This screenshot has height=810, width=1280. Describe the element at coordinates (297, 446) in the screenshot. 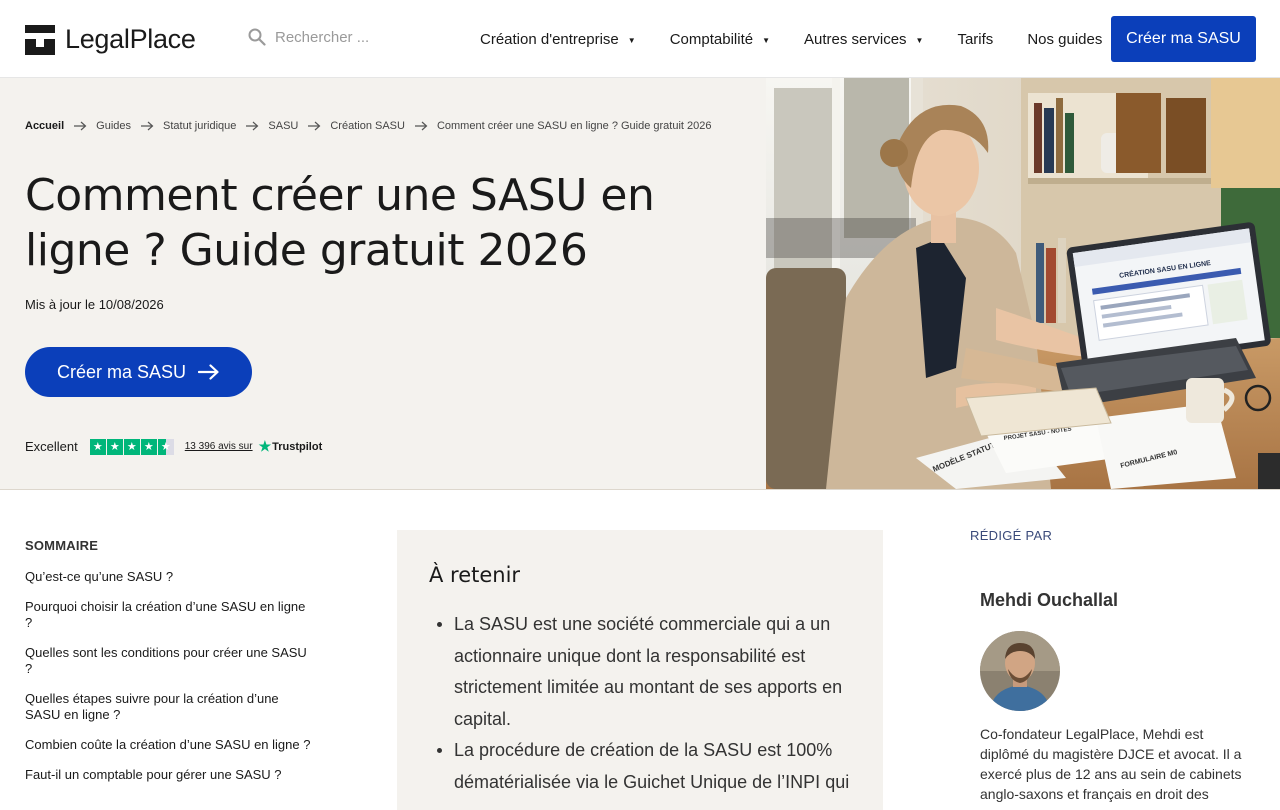

I see `trustpilot-brand: Trustpilot` at that location.